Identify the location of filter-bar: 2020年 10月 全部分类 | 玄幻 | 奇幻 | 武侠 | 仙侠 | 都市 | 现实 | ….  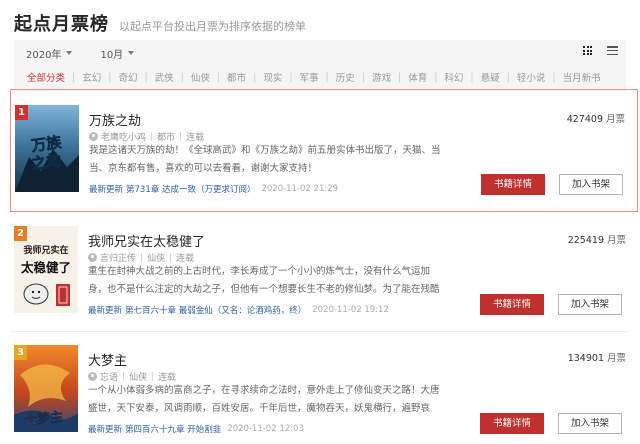
(320, 66).